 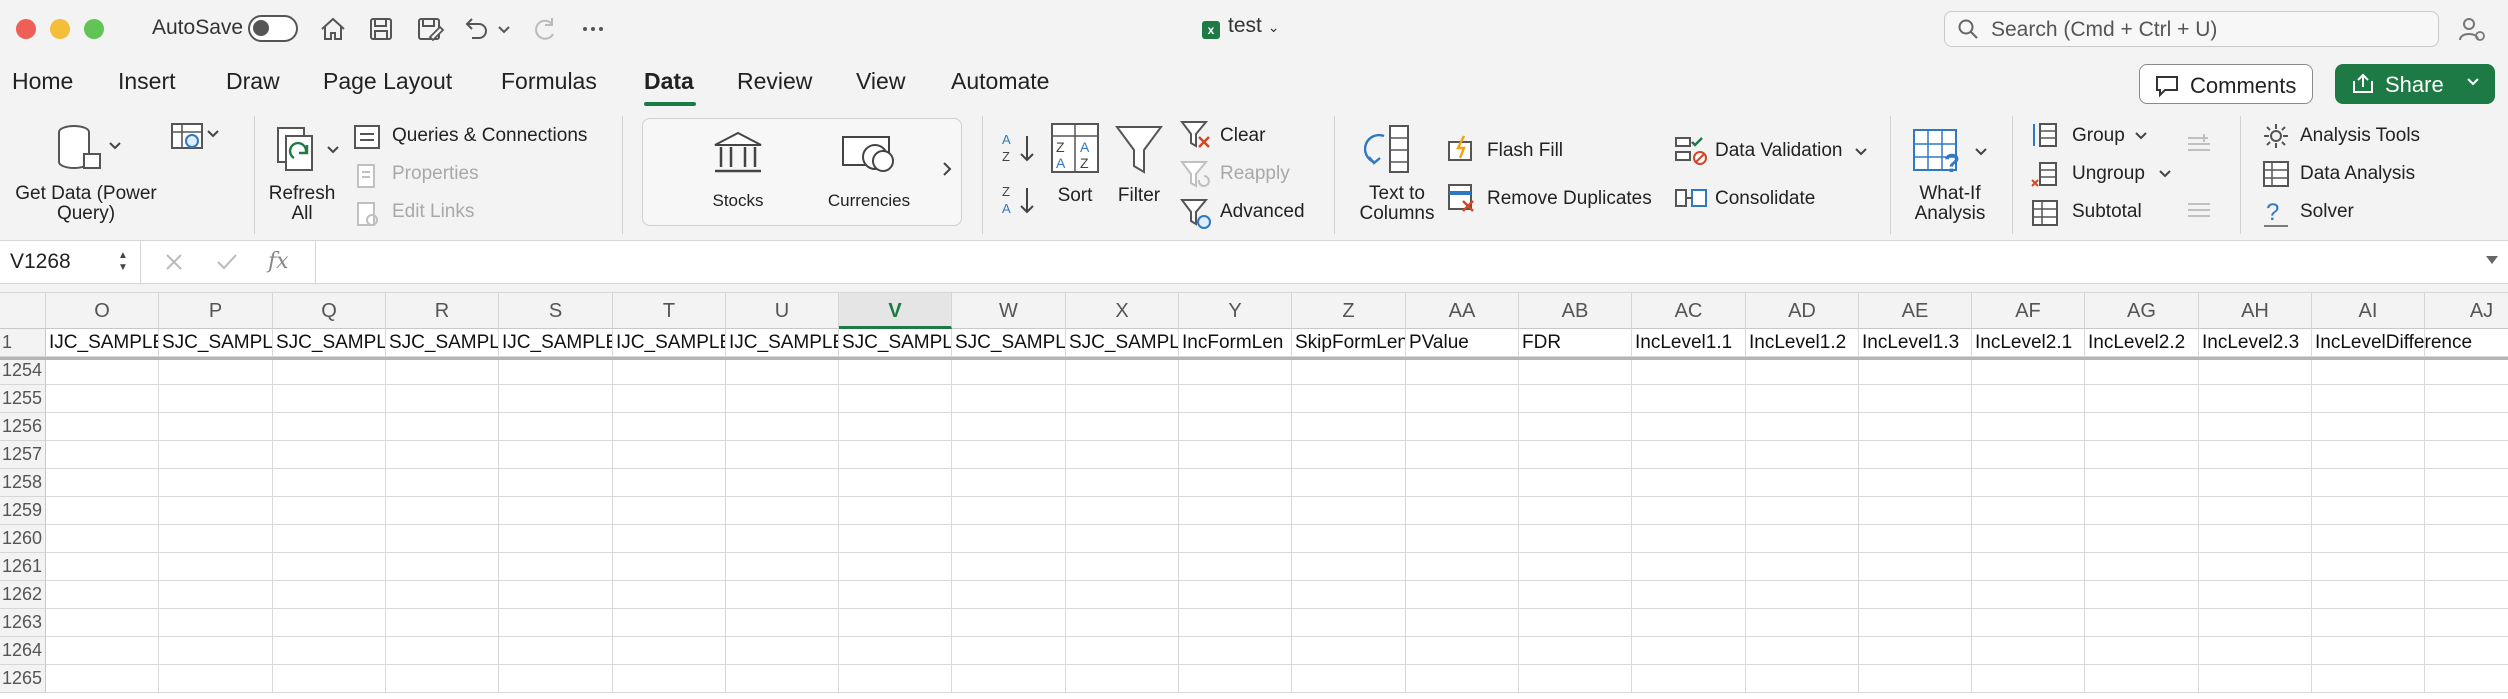 What do you see at coordinates (2466, 595) in the screenshot?
I see `cell-aj1262` at bounding box center [2466, 595].